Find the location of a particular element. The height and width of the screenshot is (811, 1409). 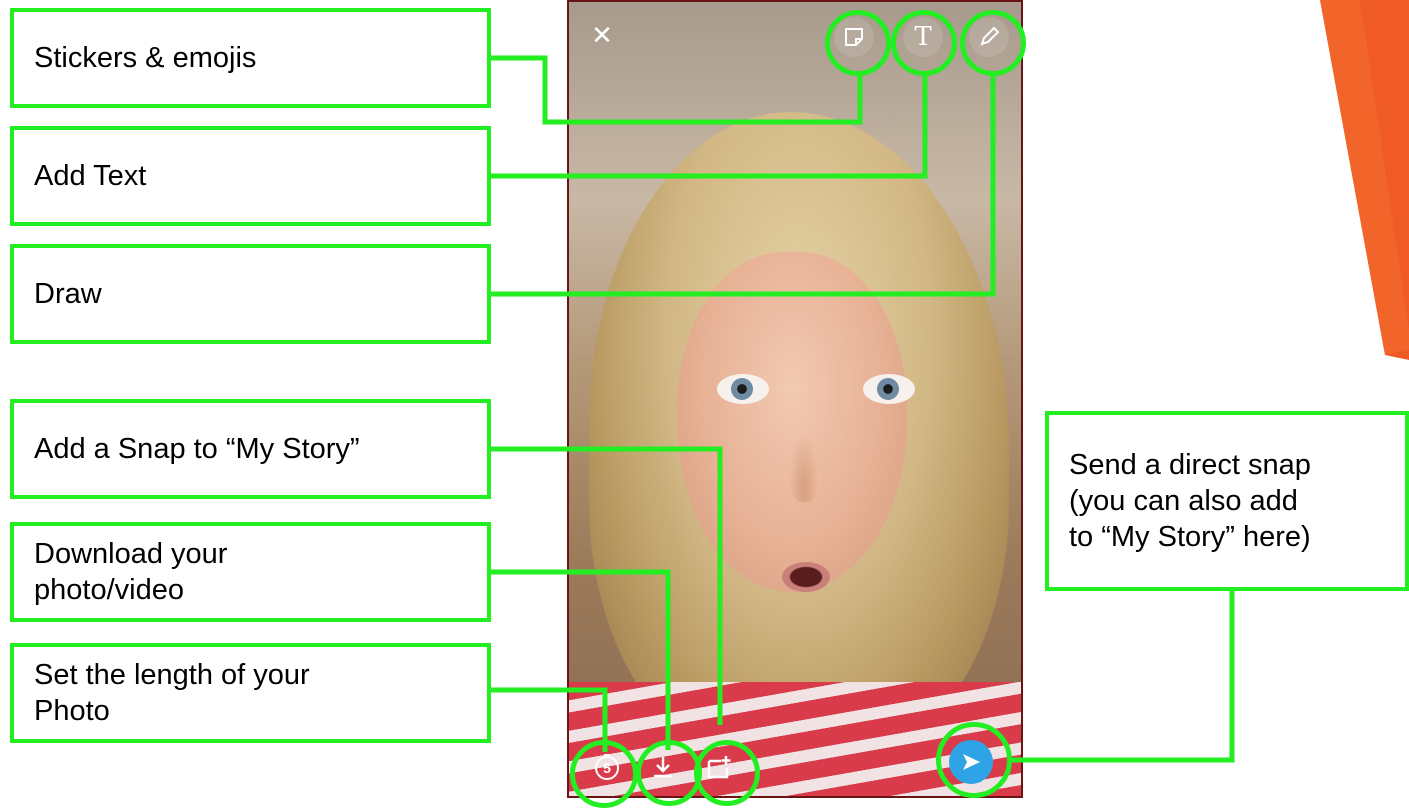

callout-add-story: Add a Snap to “My Story” is located at coordinates (250, 449).